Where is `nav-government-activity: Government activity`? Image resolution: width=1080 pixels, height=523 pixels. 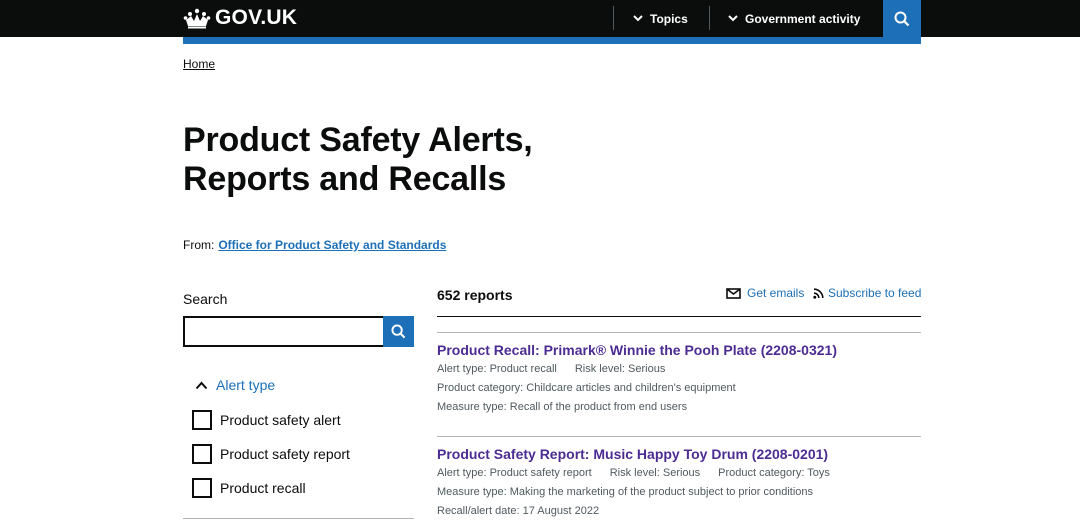 nav-government-activity: Government activity is located at coordinates (794, 18).